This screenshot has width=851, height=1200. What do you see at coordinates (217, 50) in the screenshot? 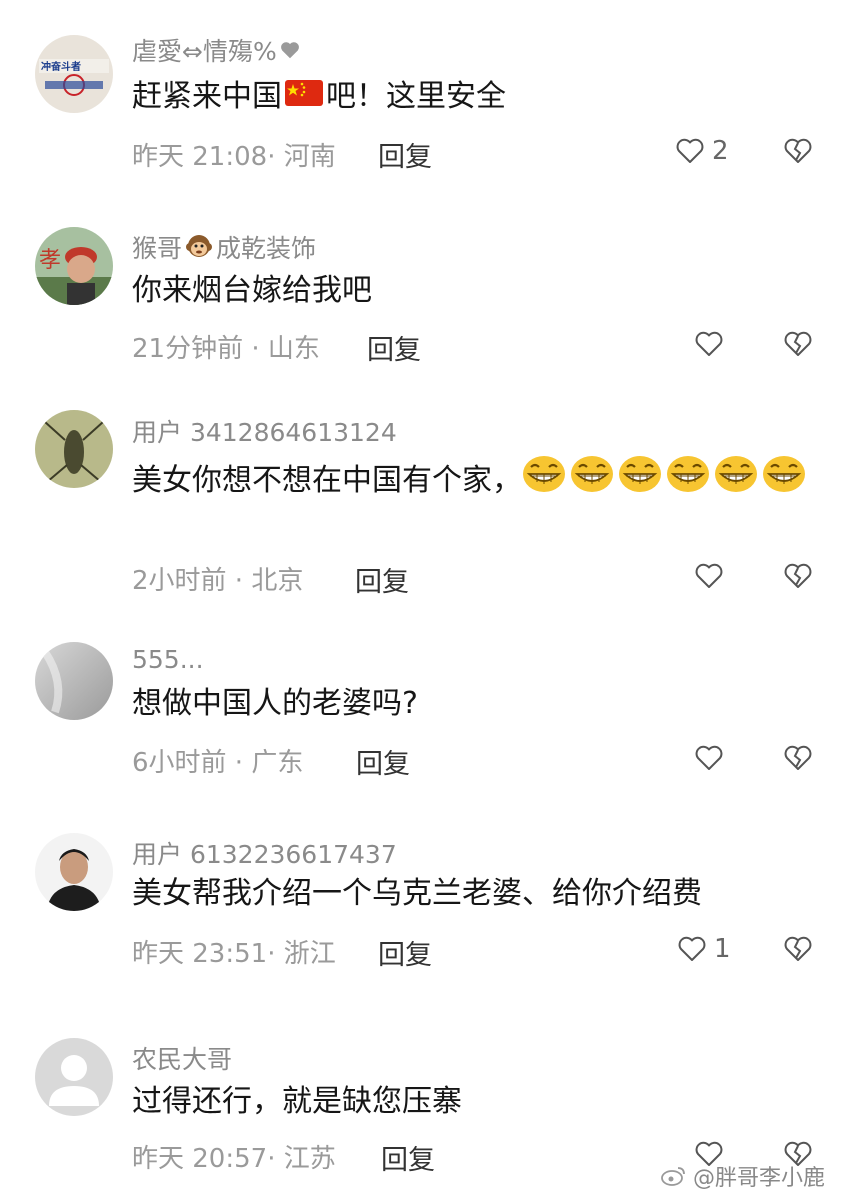
I see `username: 虐愛⇔情殤%` at bounding box center [217, 50].